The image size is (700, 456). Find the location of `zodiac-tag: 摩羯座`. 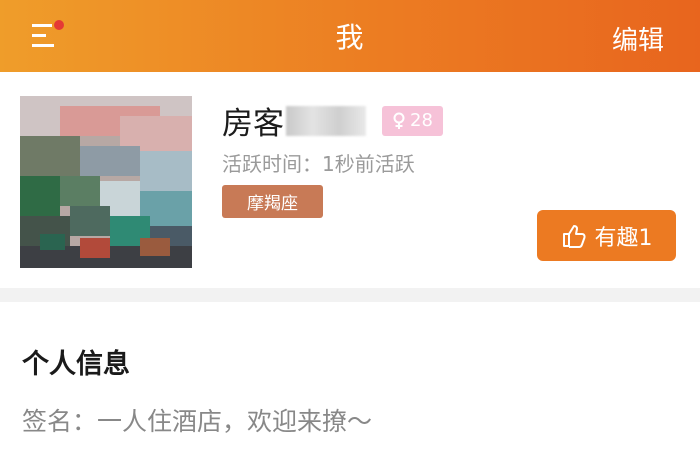

zodiac-tag: 摩羯座 is located at coordinates (272, 201).